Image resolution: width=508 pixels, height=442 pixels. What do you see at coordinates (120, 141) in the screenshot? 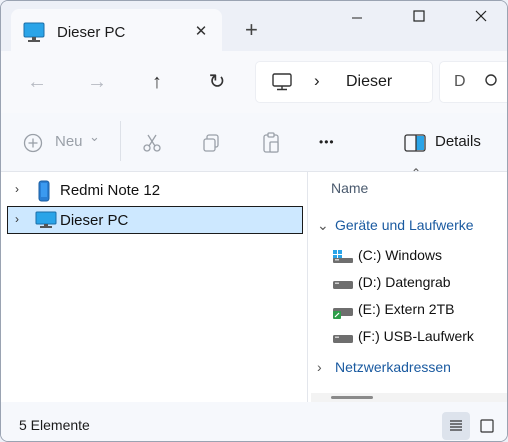
I see `command-separator` at bounding box center [120, 141].